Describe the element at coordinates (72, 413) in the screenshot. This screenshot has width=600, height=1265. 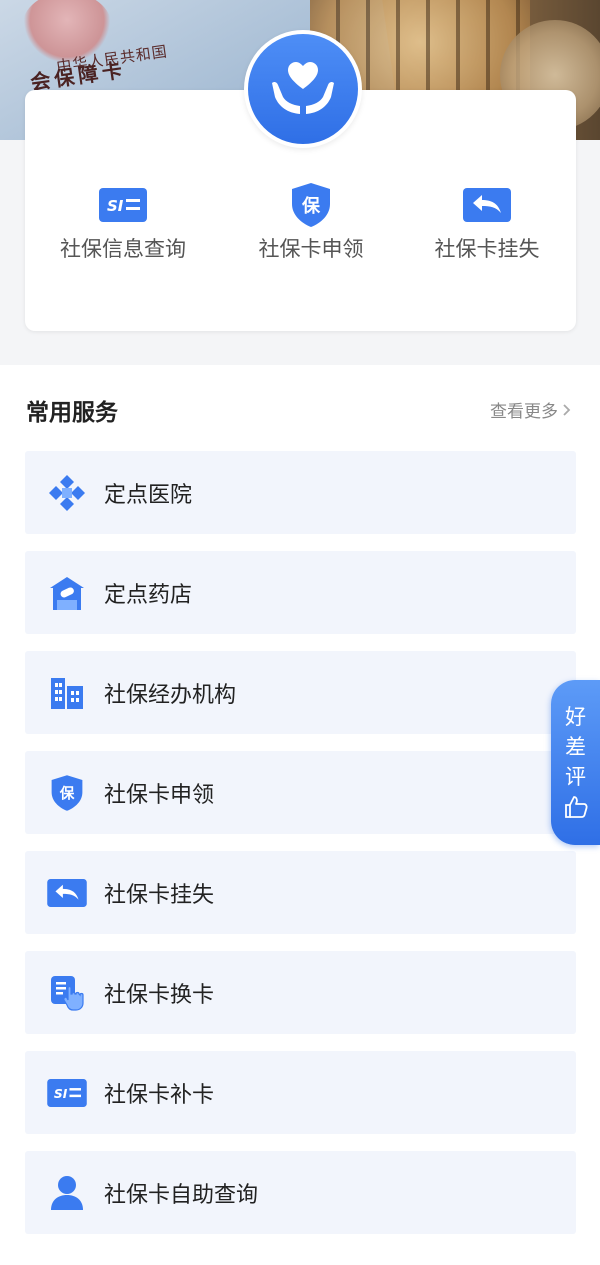
I see `section-title: 常用服务` at that location.